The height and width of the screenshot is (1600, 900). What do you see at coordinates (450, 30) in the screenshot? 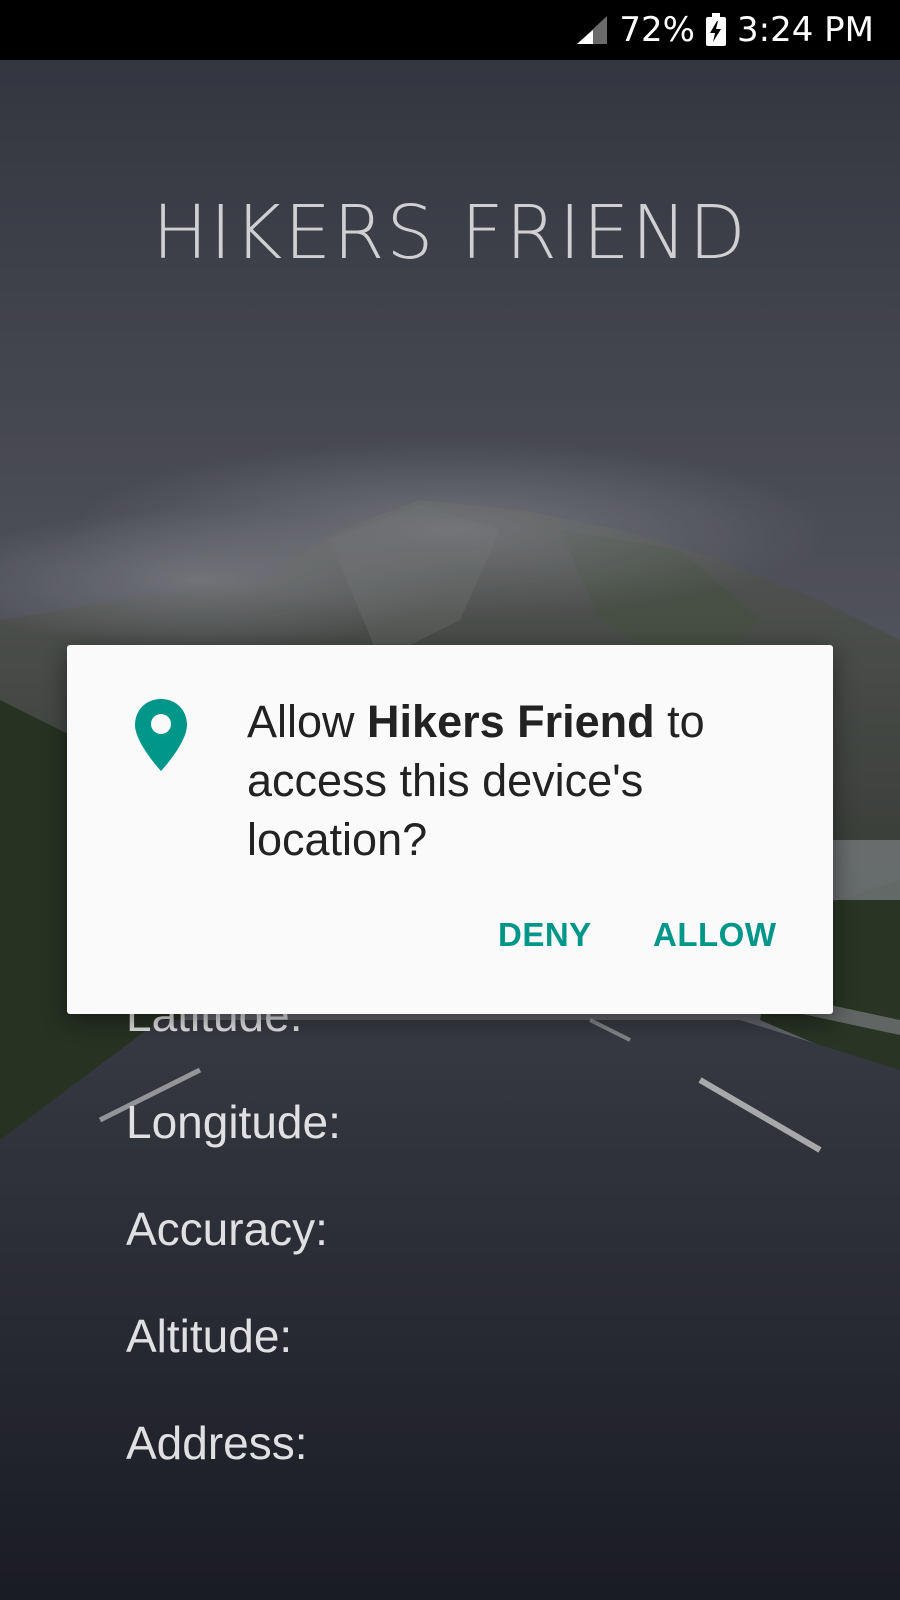
I see `status-bar: 72% 3:24 PM` at bounding box center [450, 30].